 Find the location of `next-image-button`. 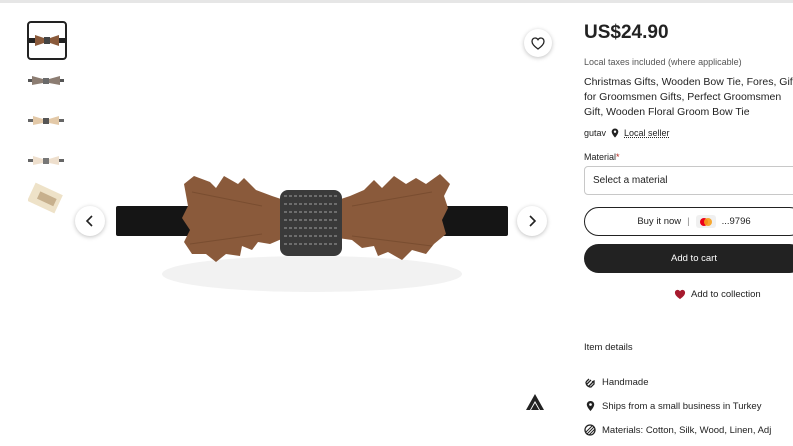

next-image-button is located at coordinates (532, 221).